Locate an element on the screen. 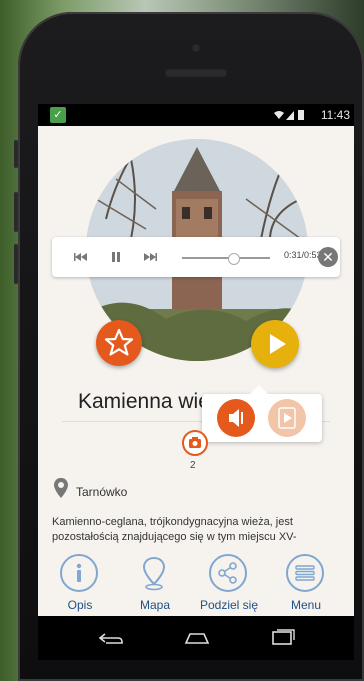 The width and height of the screenshot is (364, 681). progress-track is located at coordinates (226, 258).